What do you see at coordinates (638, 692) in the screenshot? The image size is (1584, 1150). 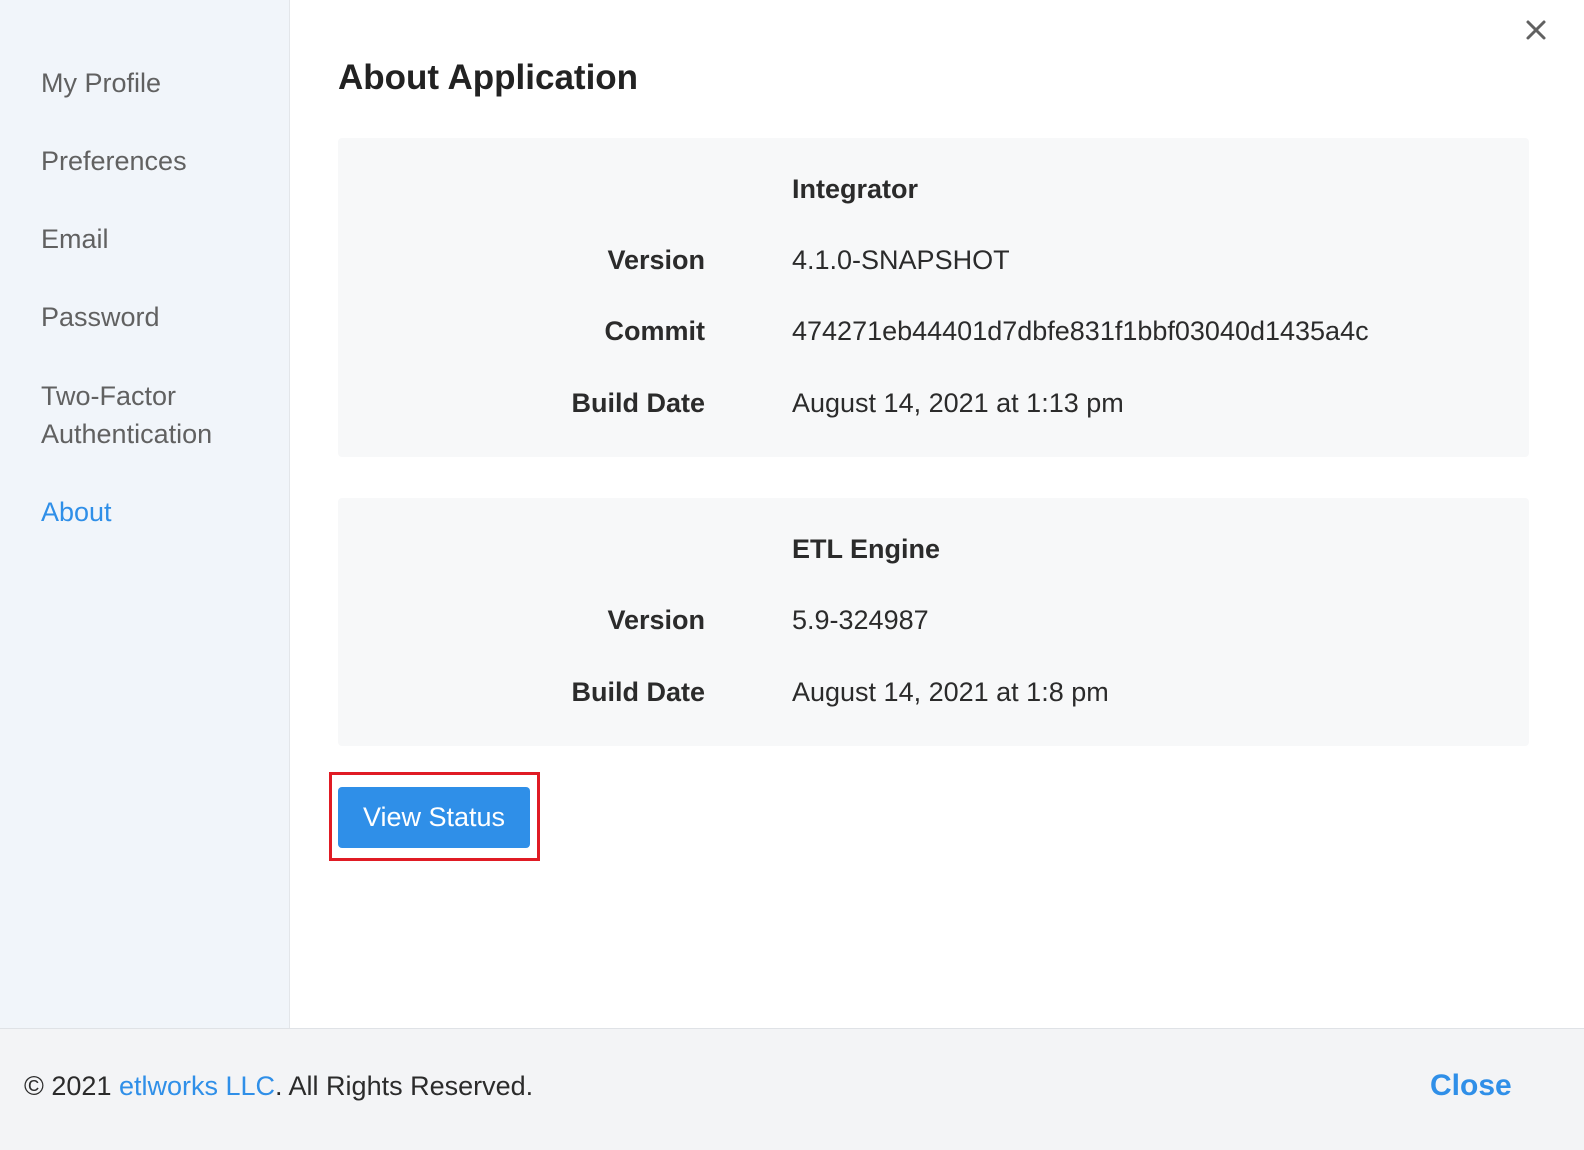 I see `etl-engine-build-date-label: Build Date` at bounding box center [638, 692].